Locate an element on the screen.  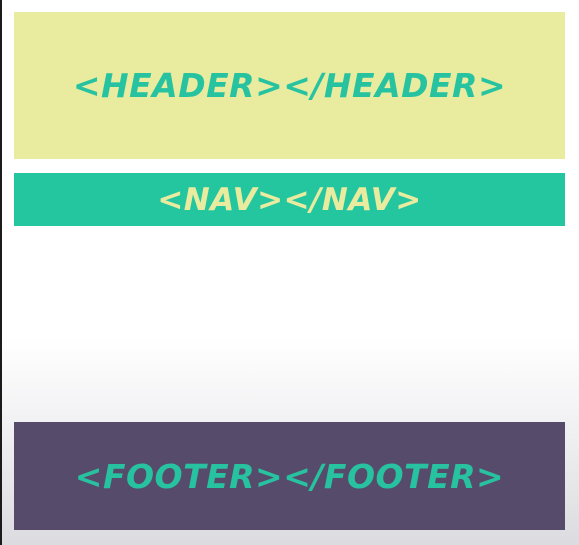
footer-label: <FOOTER></FOOTER> is located at coordinates (289, 476).